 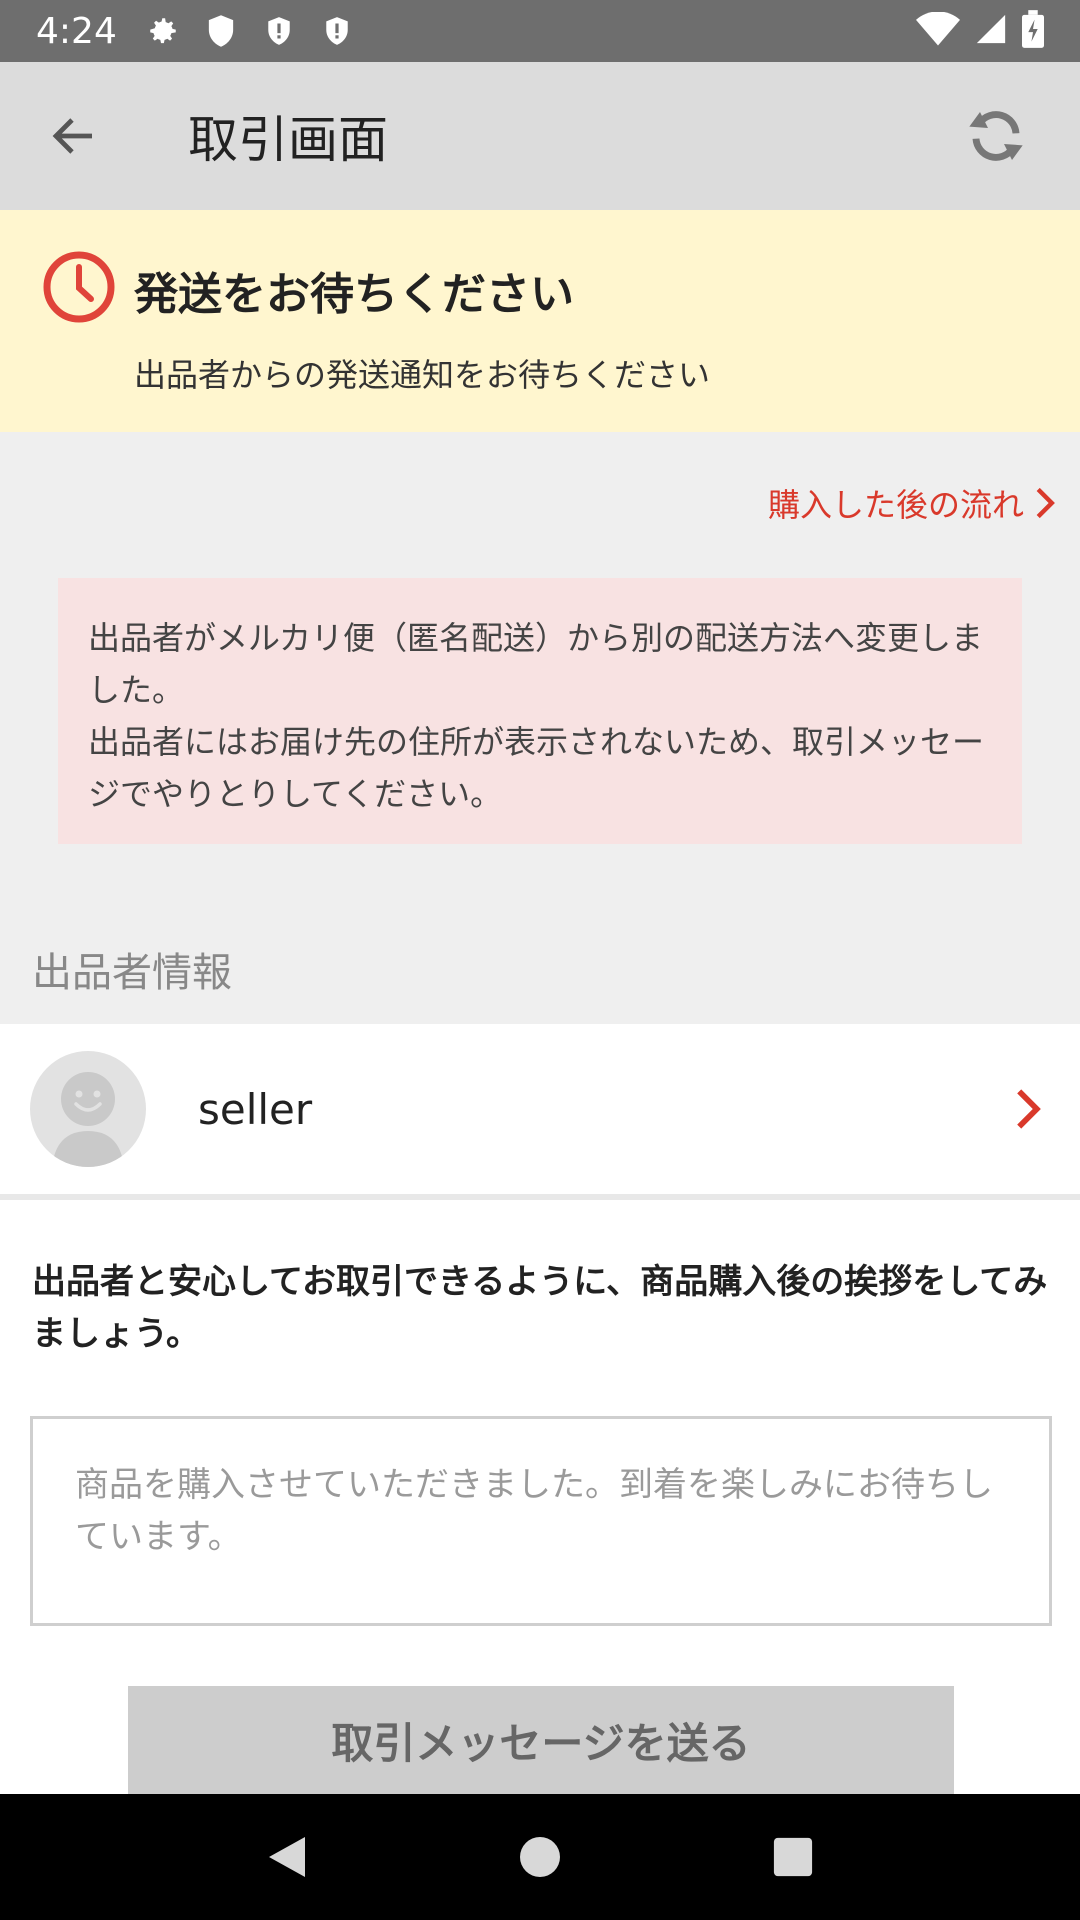 What do you see at coordinates (541, 1740) in the screenshot?
I see `send-message-button: 取引メッセージを送る` at bounding box center [541, 1740].